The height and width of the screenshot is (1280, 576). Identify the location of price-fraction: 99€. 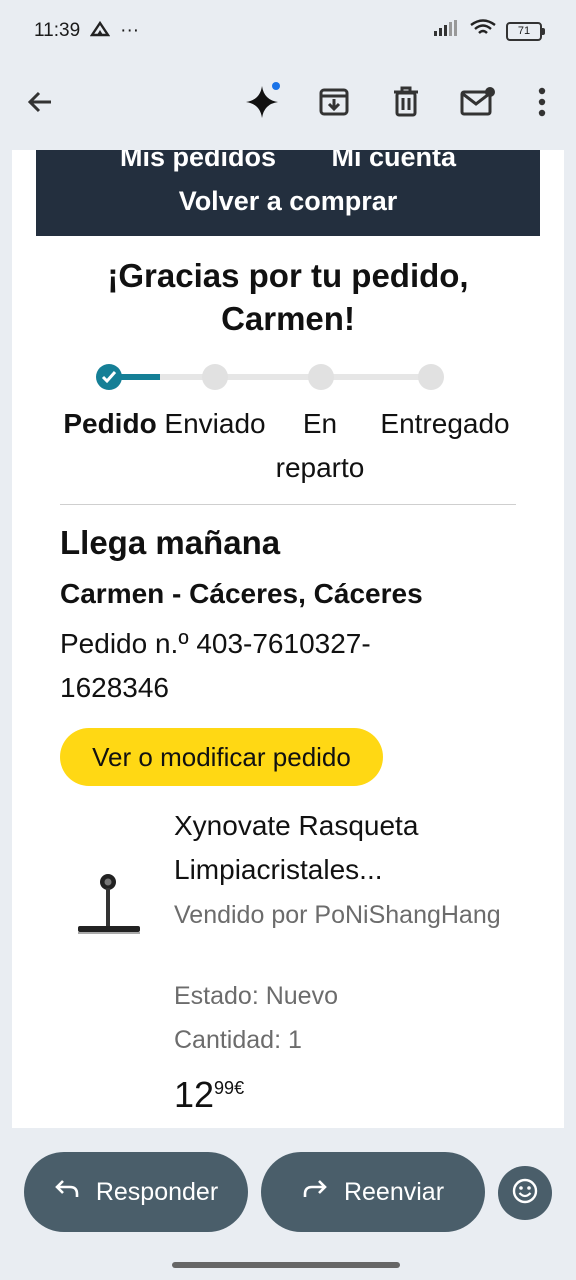
(229, 1088).